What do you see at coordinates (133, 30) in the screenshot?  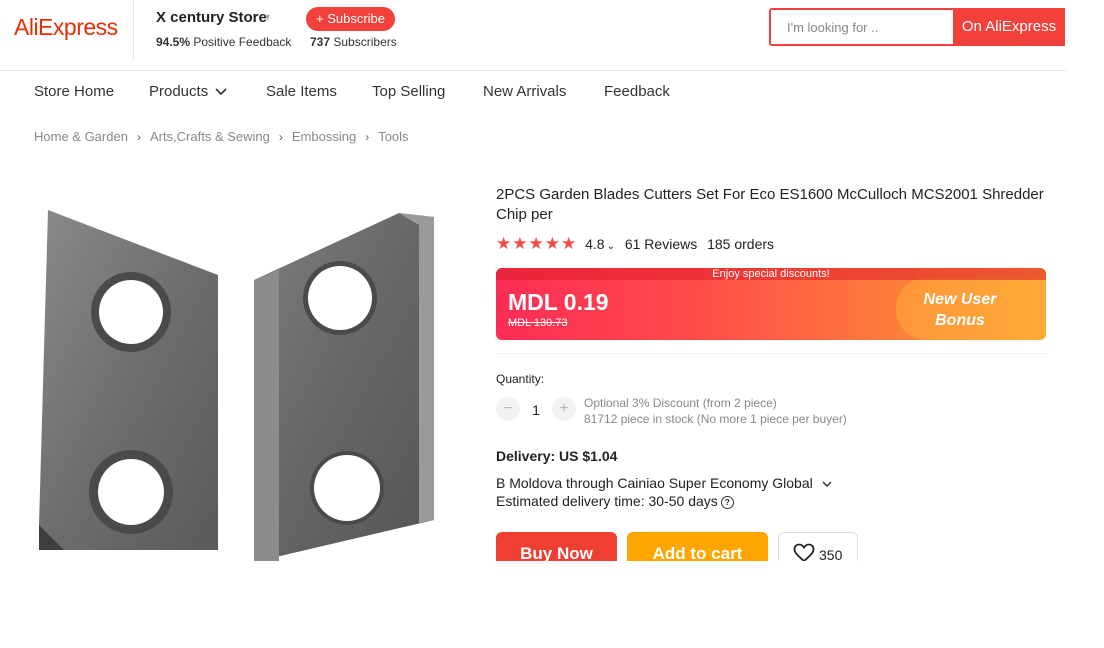 I see `header-divider` at bounding box center [133, 30].